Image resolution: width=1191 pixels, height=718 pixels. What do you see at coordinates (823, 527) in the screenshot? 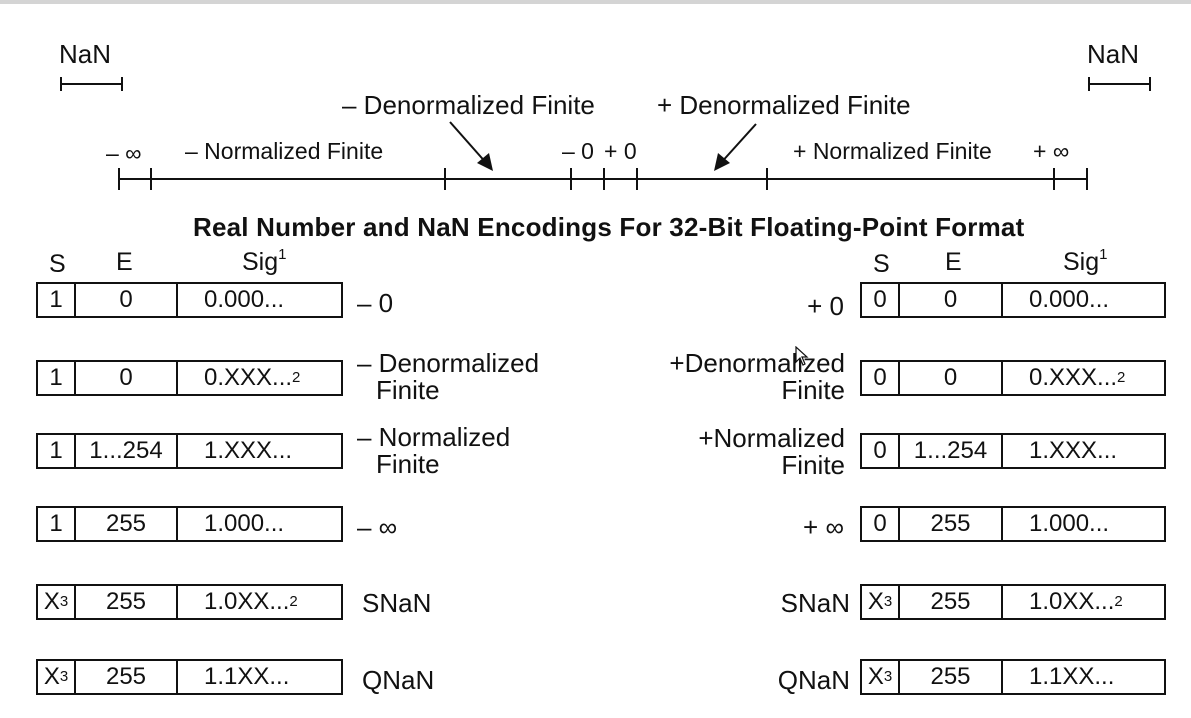
I see `right-row-label: + ∞` at bounding box center [823, 527].